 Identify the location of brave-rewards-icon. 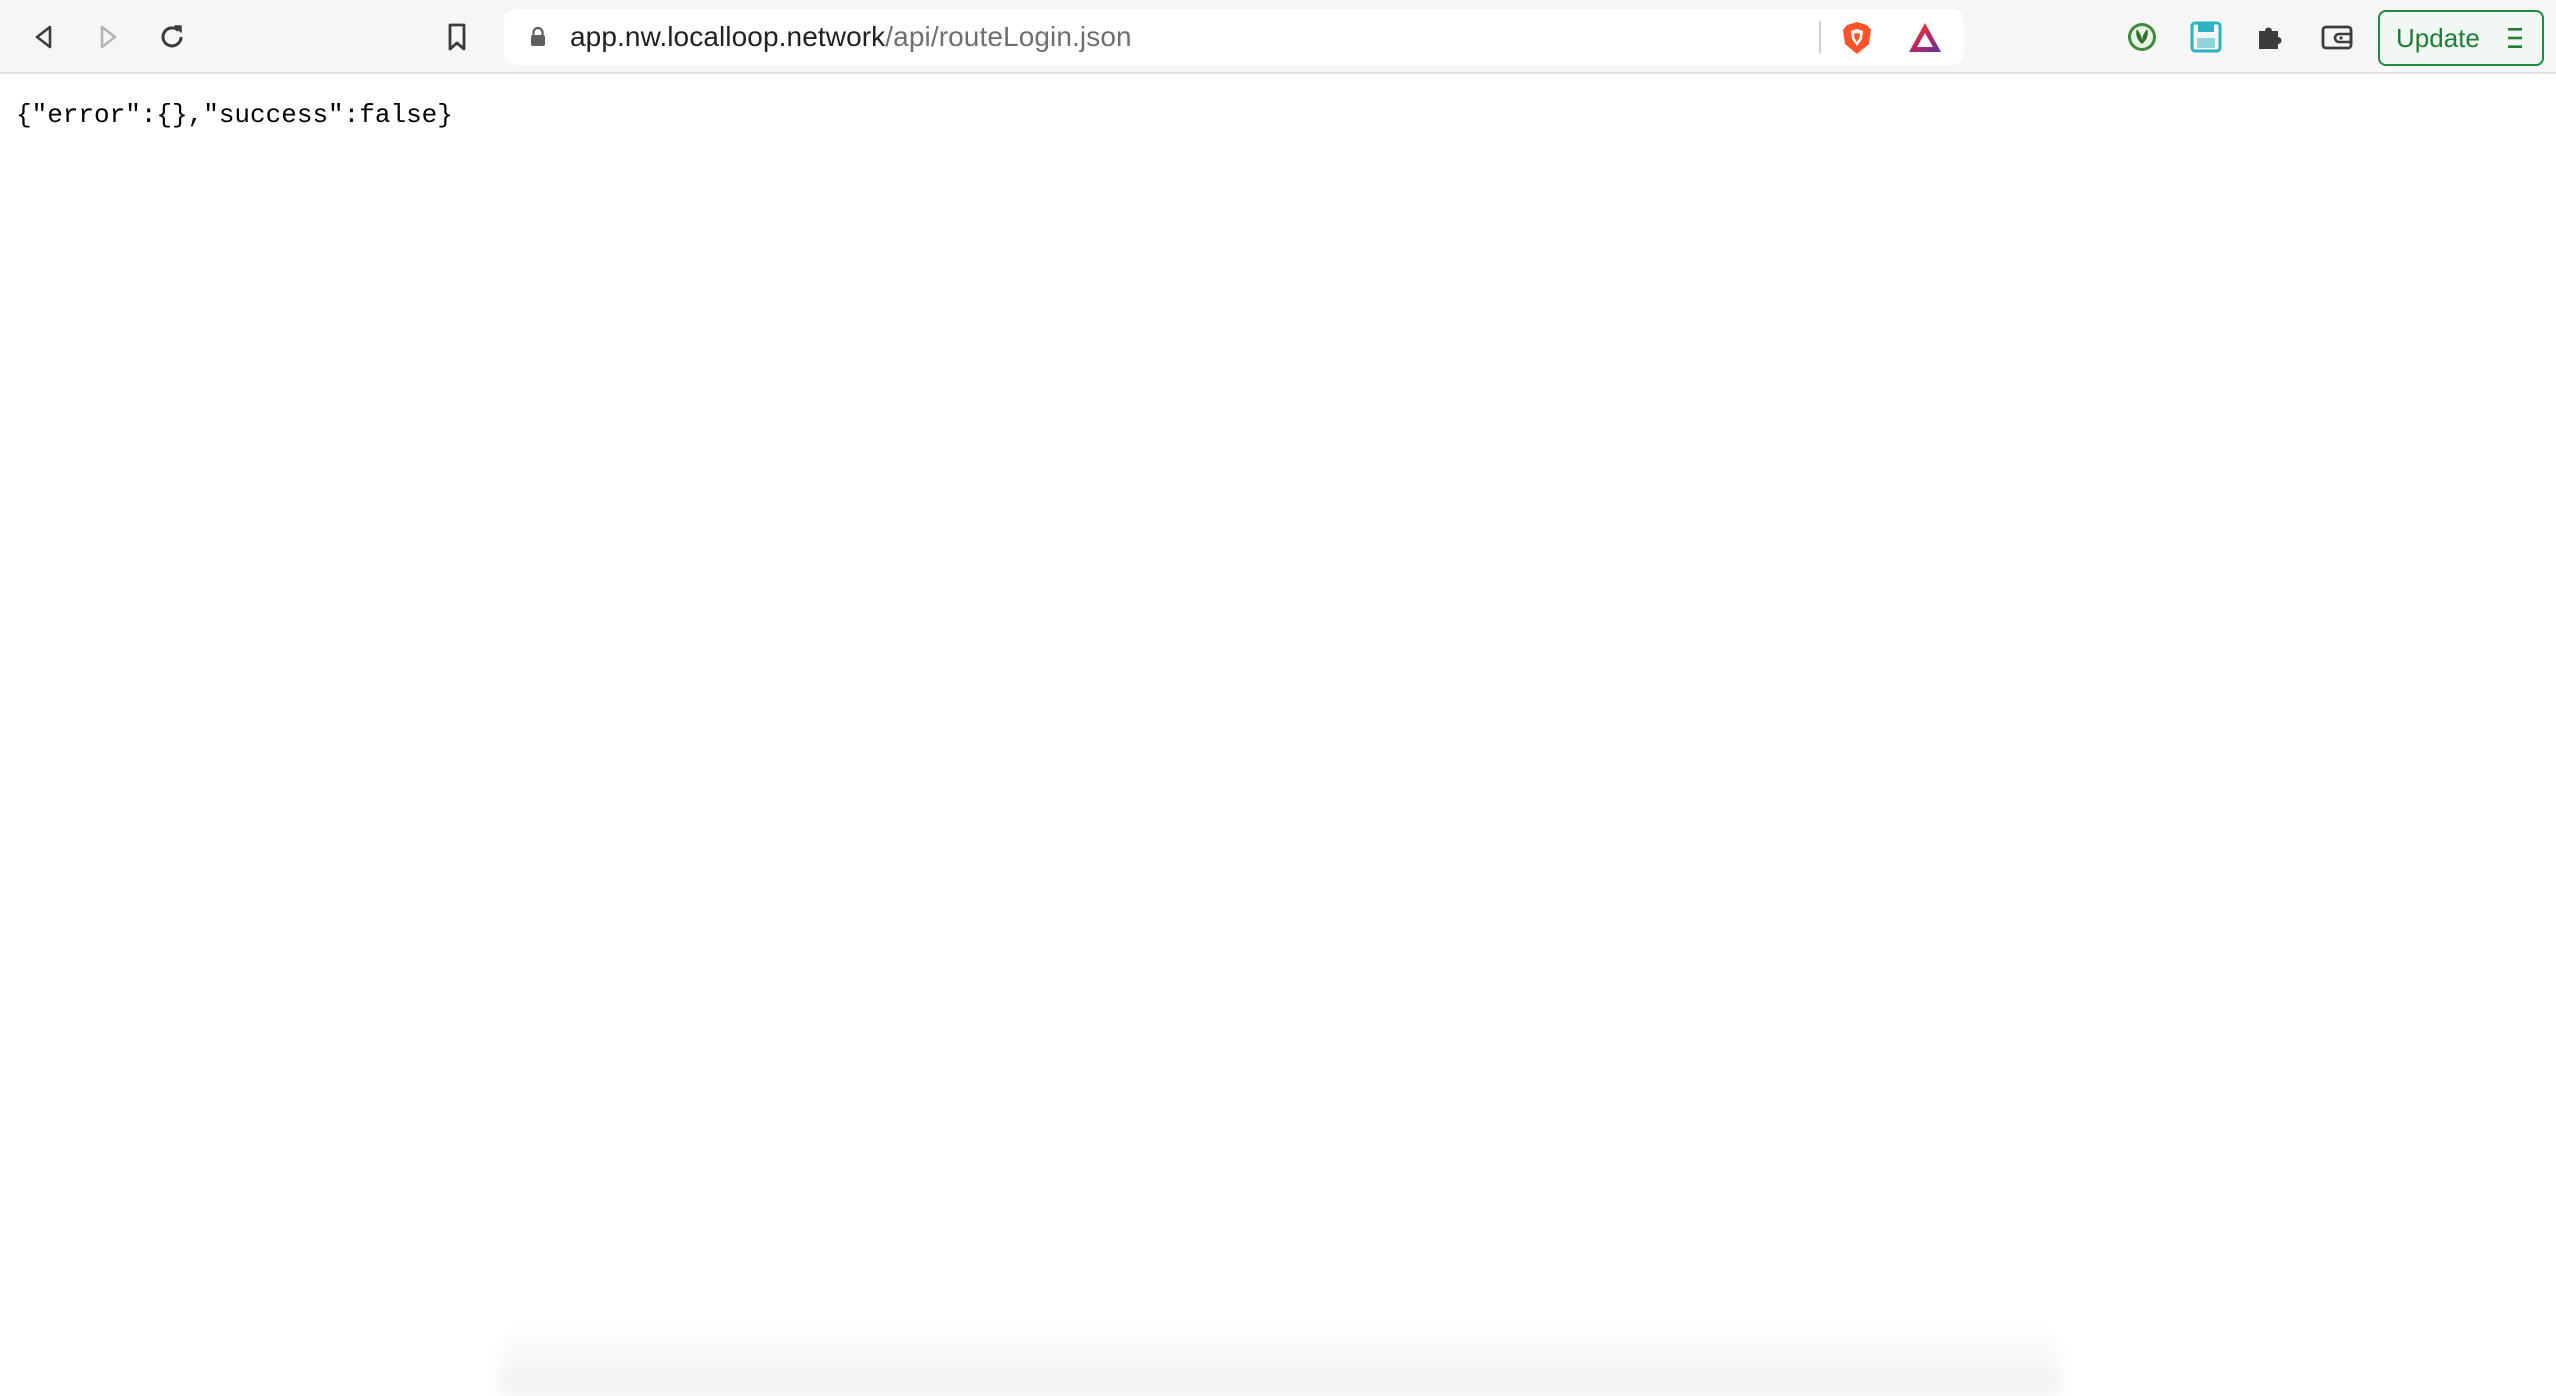
(1925, 38).